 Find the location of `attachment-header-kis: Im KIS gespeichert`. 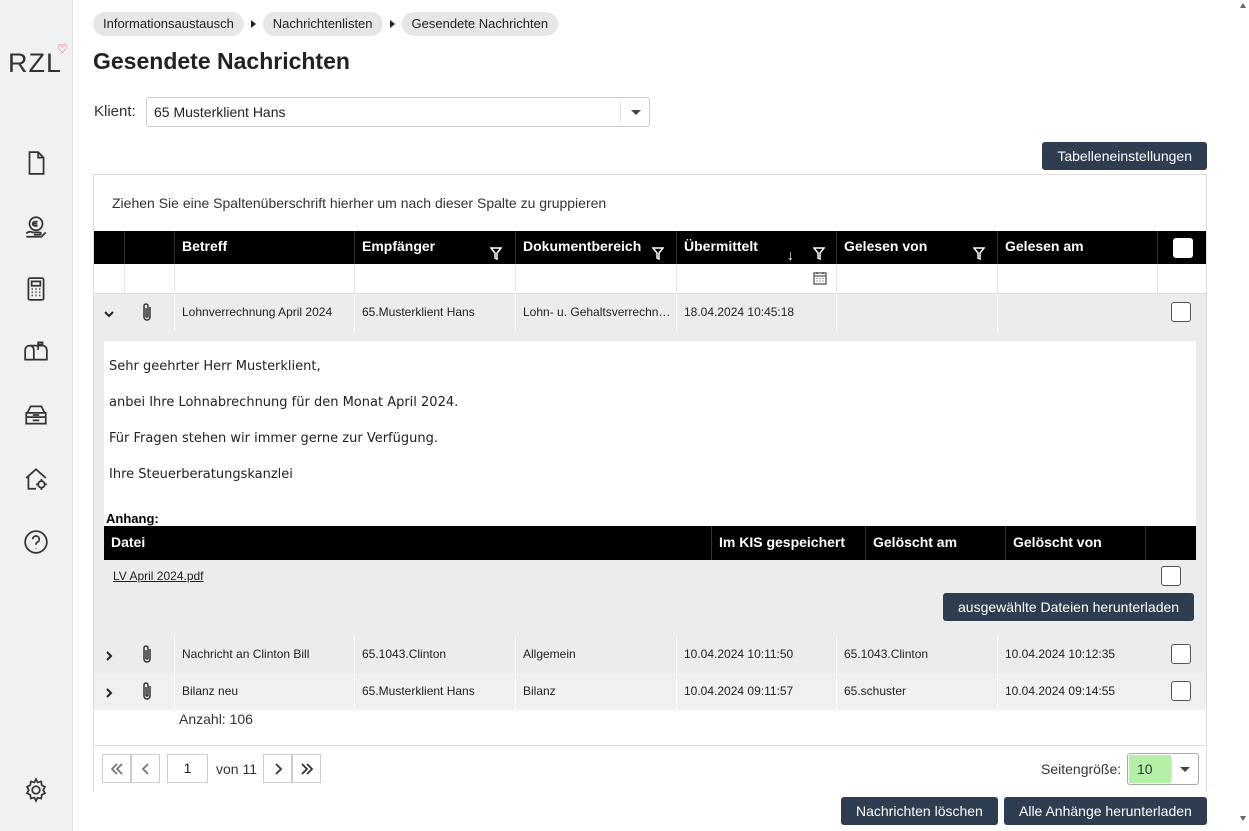

attachment-header-kis: Im KIS gespeichert is located at coordinates (788, 543).